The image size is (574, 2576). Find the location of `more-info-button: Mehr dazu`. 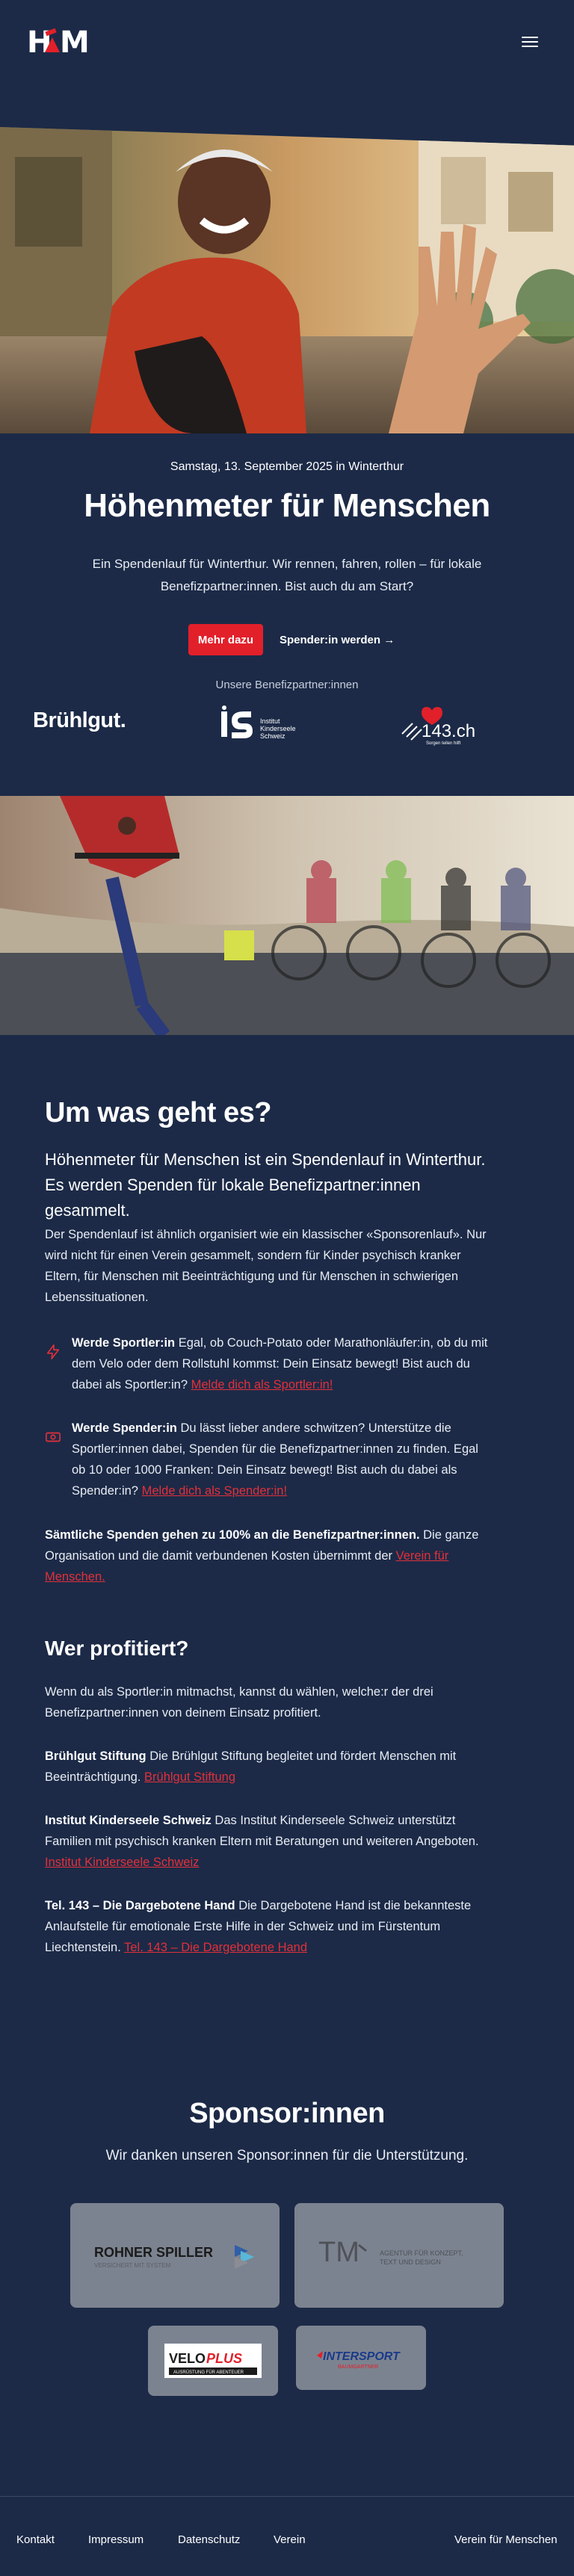

more-info-button: Mehr dazu is located at coordinates (226, 639).